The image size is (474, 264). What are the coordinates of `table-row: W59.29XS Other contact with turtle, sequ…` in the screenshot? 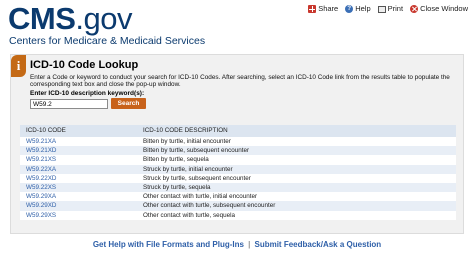 It's located at (238, 215).